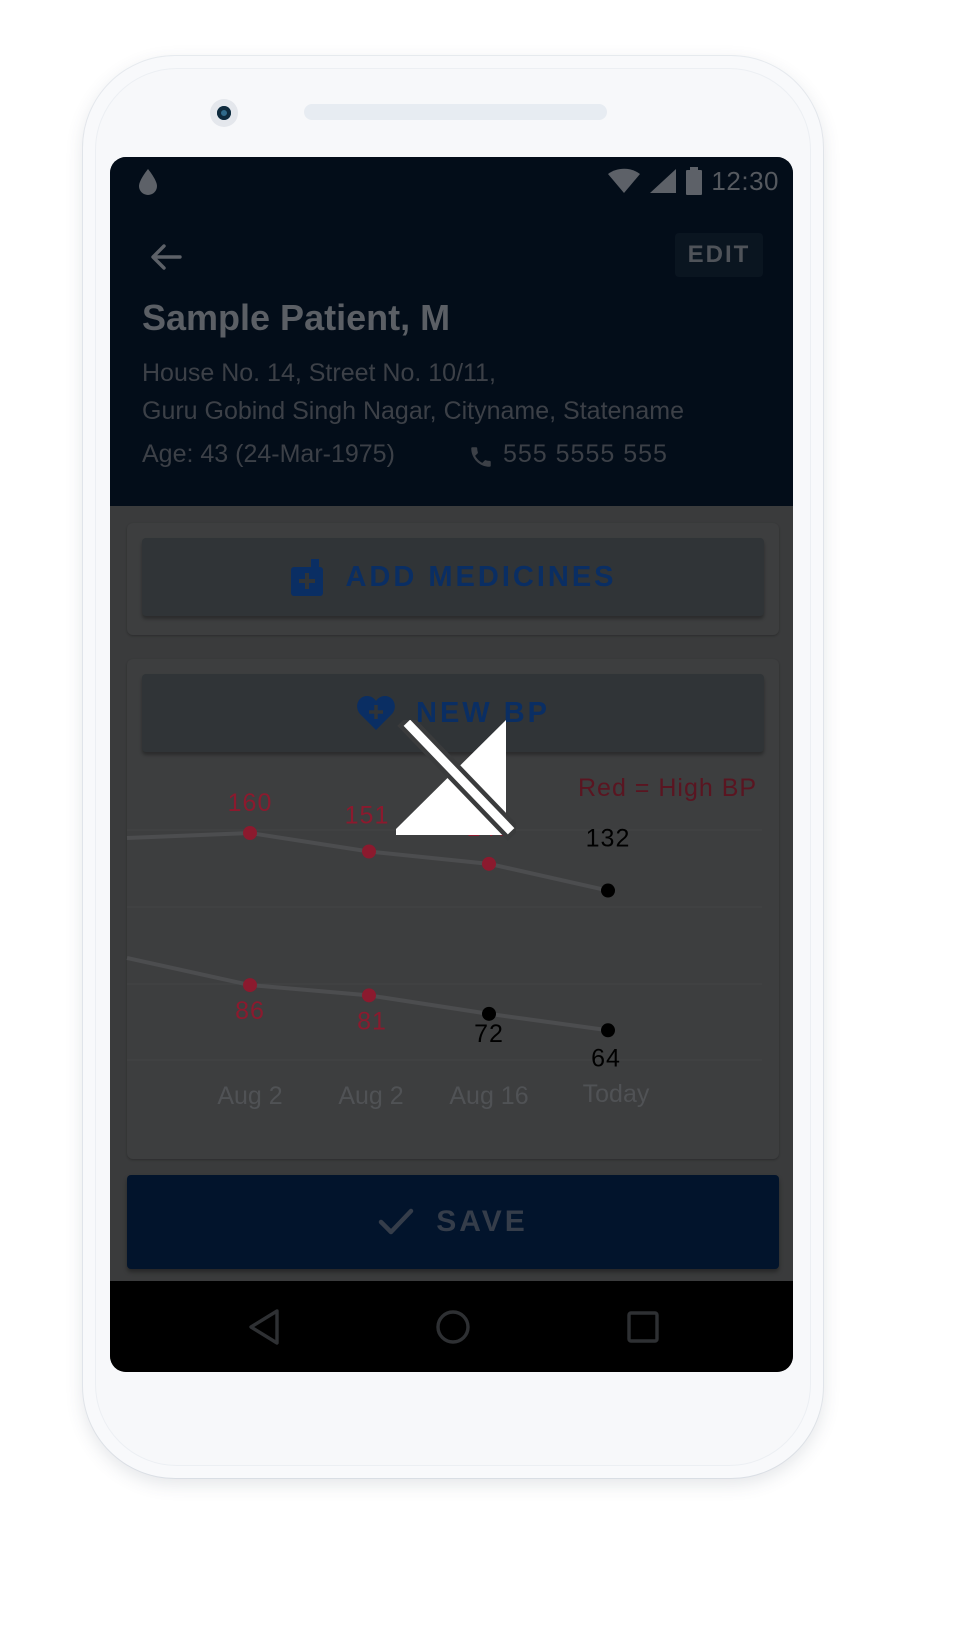 This screenshot has width=954, height=1652. I want to click on chart-x-tick-label: Aug 16, so click(488, 1096).